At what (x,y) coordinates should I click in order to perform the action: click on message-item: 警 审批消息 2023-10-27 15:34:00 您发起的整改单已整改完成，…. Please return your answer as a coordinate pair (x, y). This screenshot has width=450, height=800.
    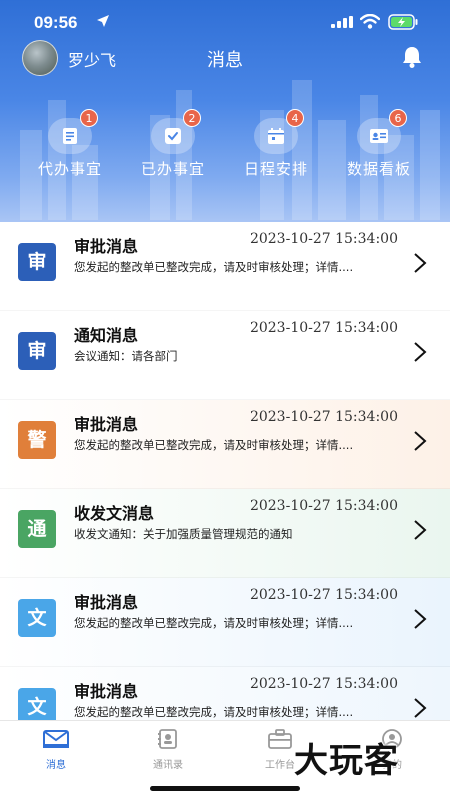
    Looking at the image, I should click on (225, 444).